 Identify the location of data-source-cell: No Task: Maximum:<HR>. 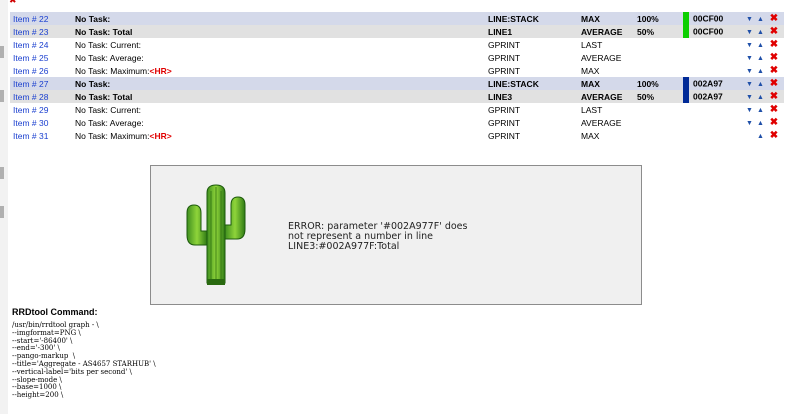
(278, 70).